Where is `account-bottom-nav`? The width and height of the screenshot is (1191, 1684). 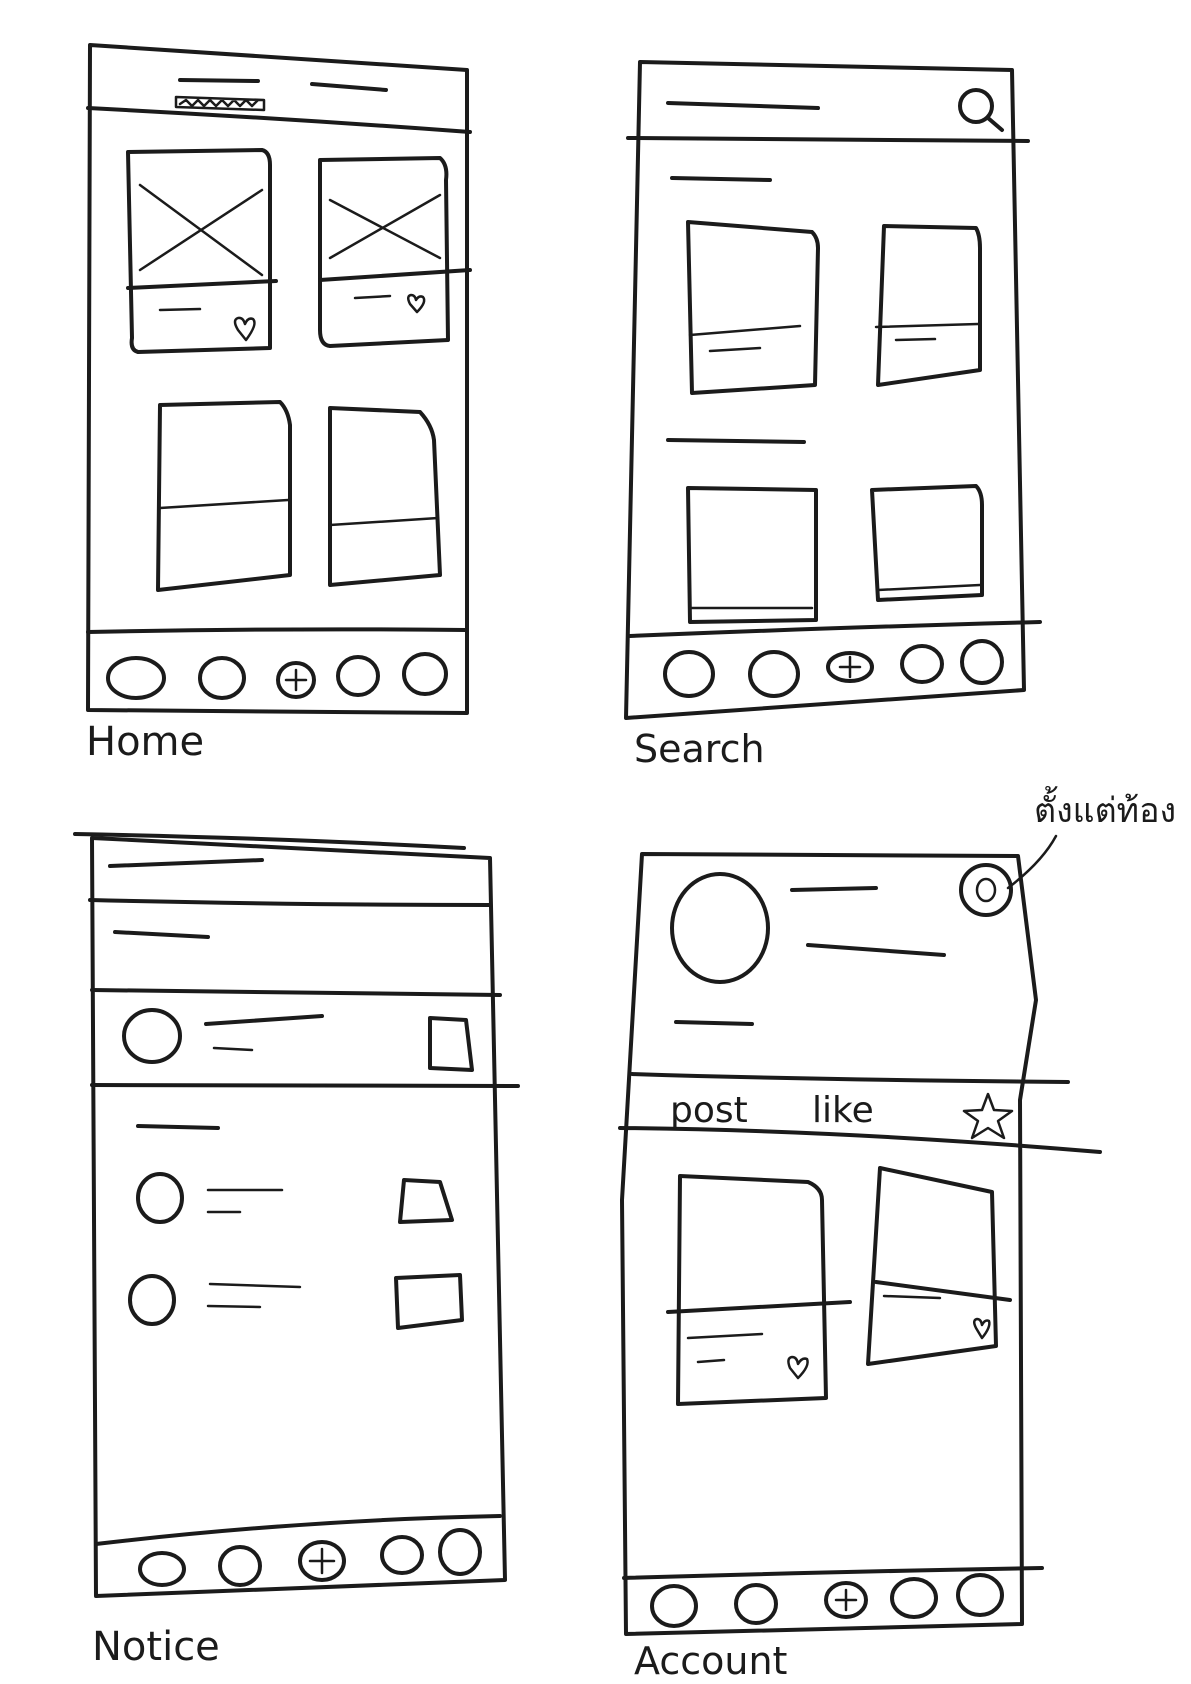
account-bottom-nav is located at coordinates (833, 1597).